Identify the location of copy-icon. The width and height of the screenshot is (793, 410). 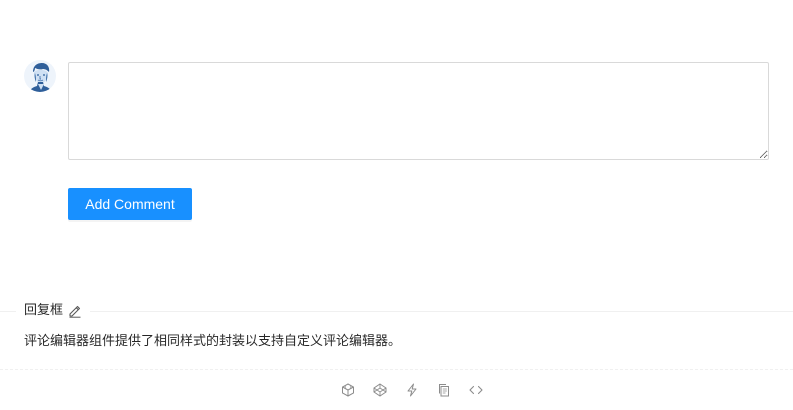
(444, 390).